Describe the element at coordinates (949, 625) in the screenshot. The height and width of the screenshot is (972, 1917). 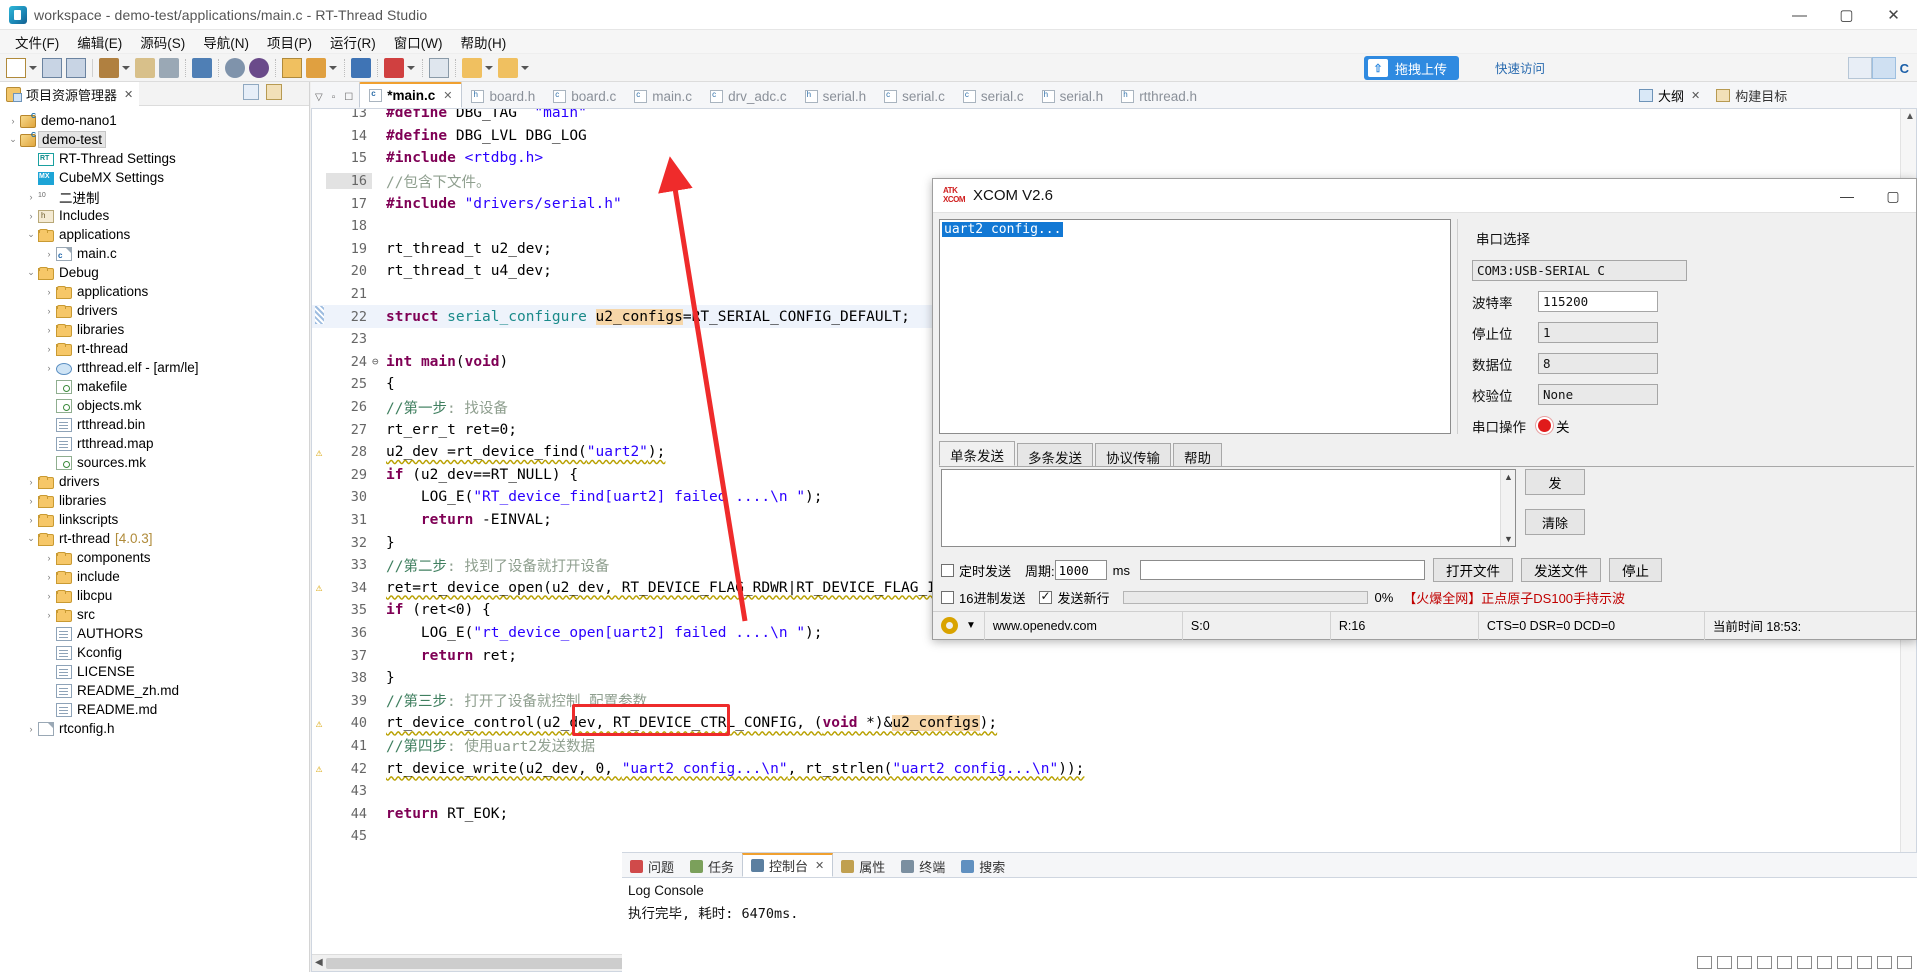
I see `gear-icon` at that location.